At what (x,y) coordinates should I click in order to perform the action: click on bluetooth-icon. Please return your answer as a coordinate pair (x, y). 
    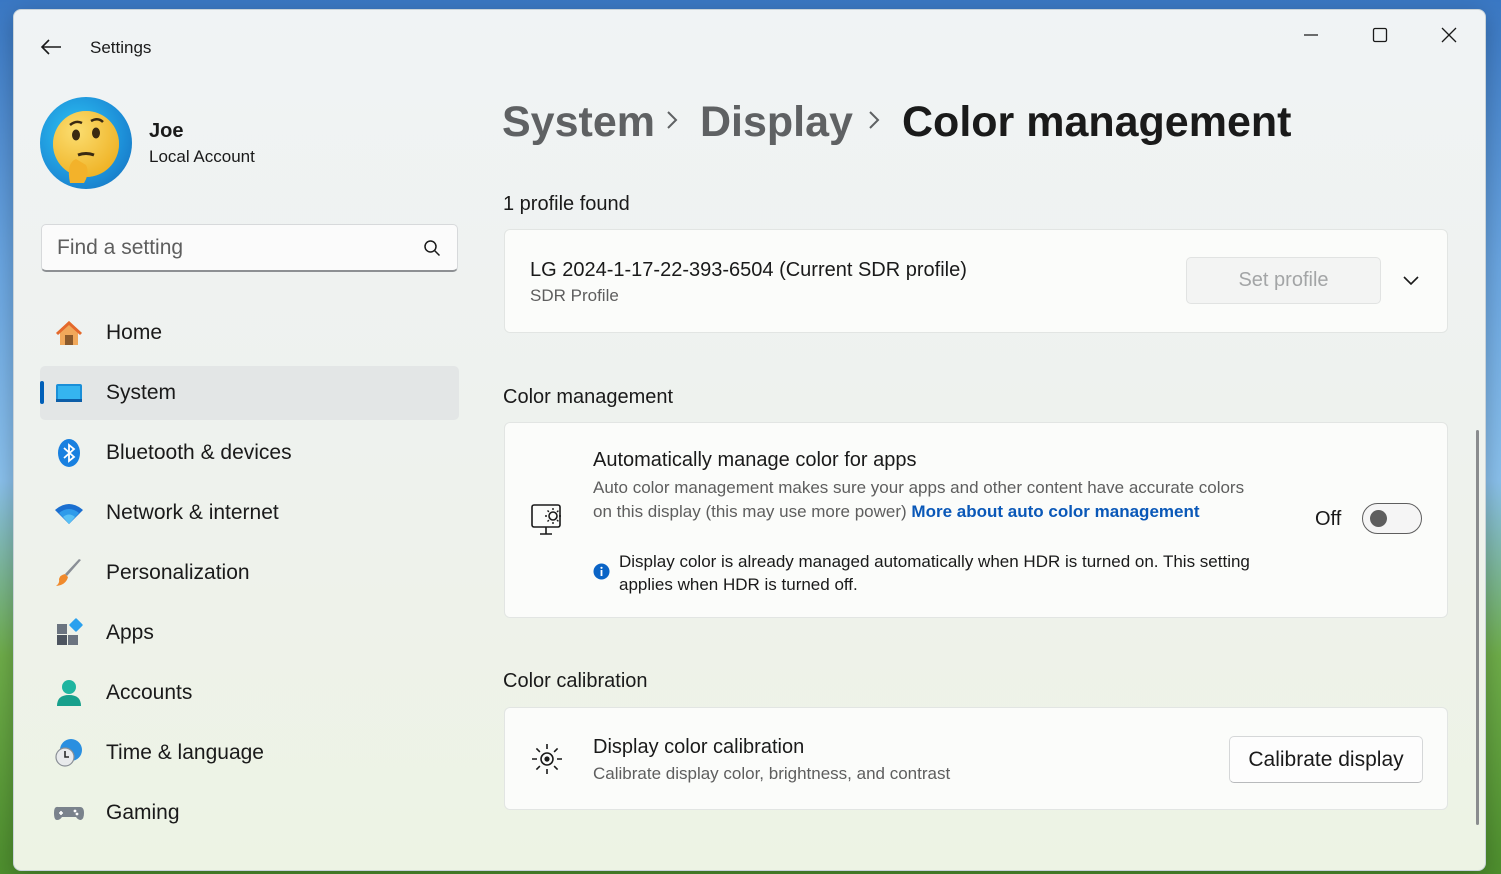
    Looking at the image, I should click on (69, 453).